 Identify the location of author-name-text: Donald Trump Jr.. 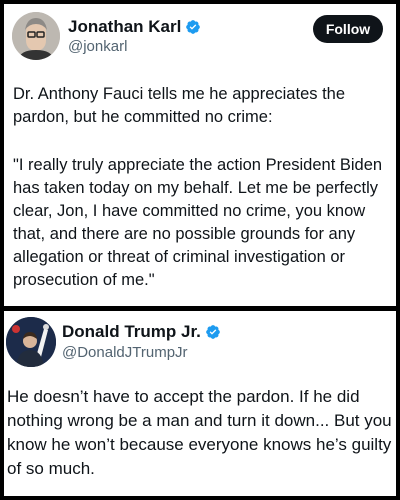
(131, 332).